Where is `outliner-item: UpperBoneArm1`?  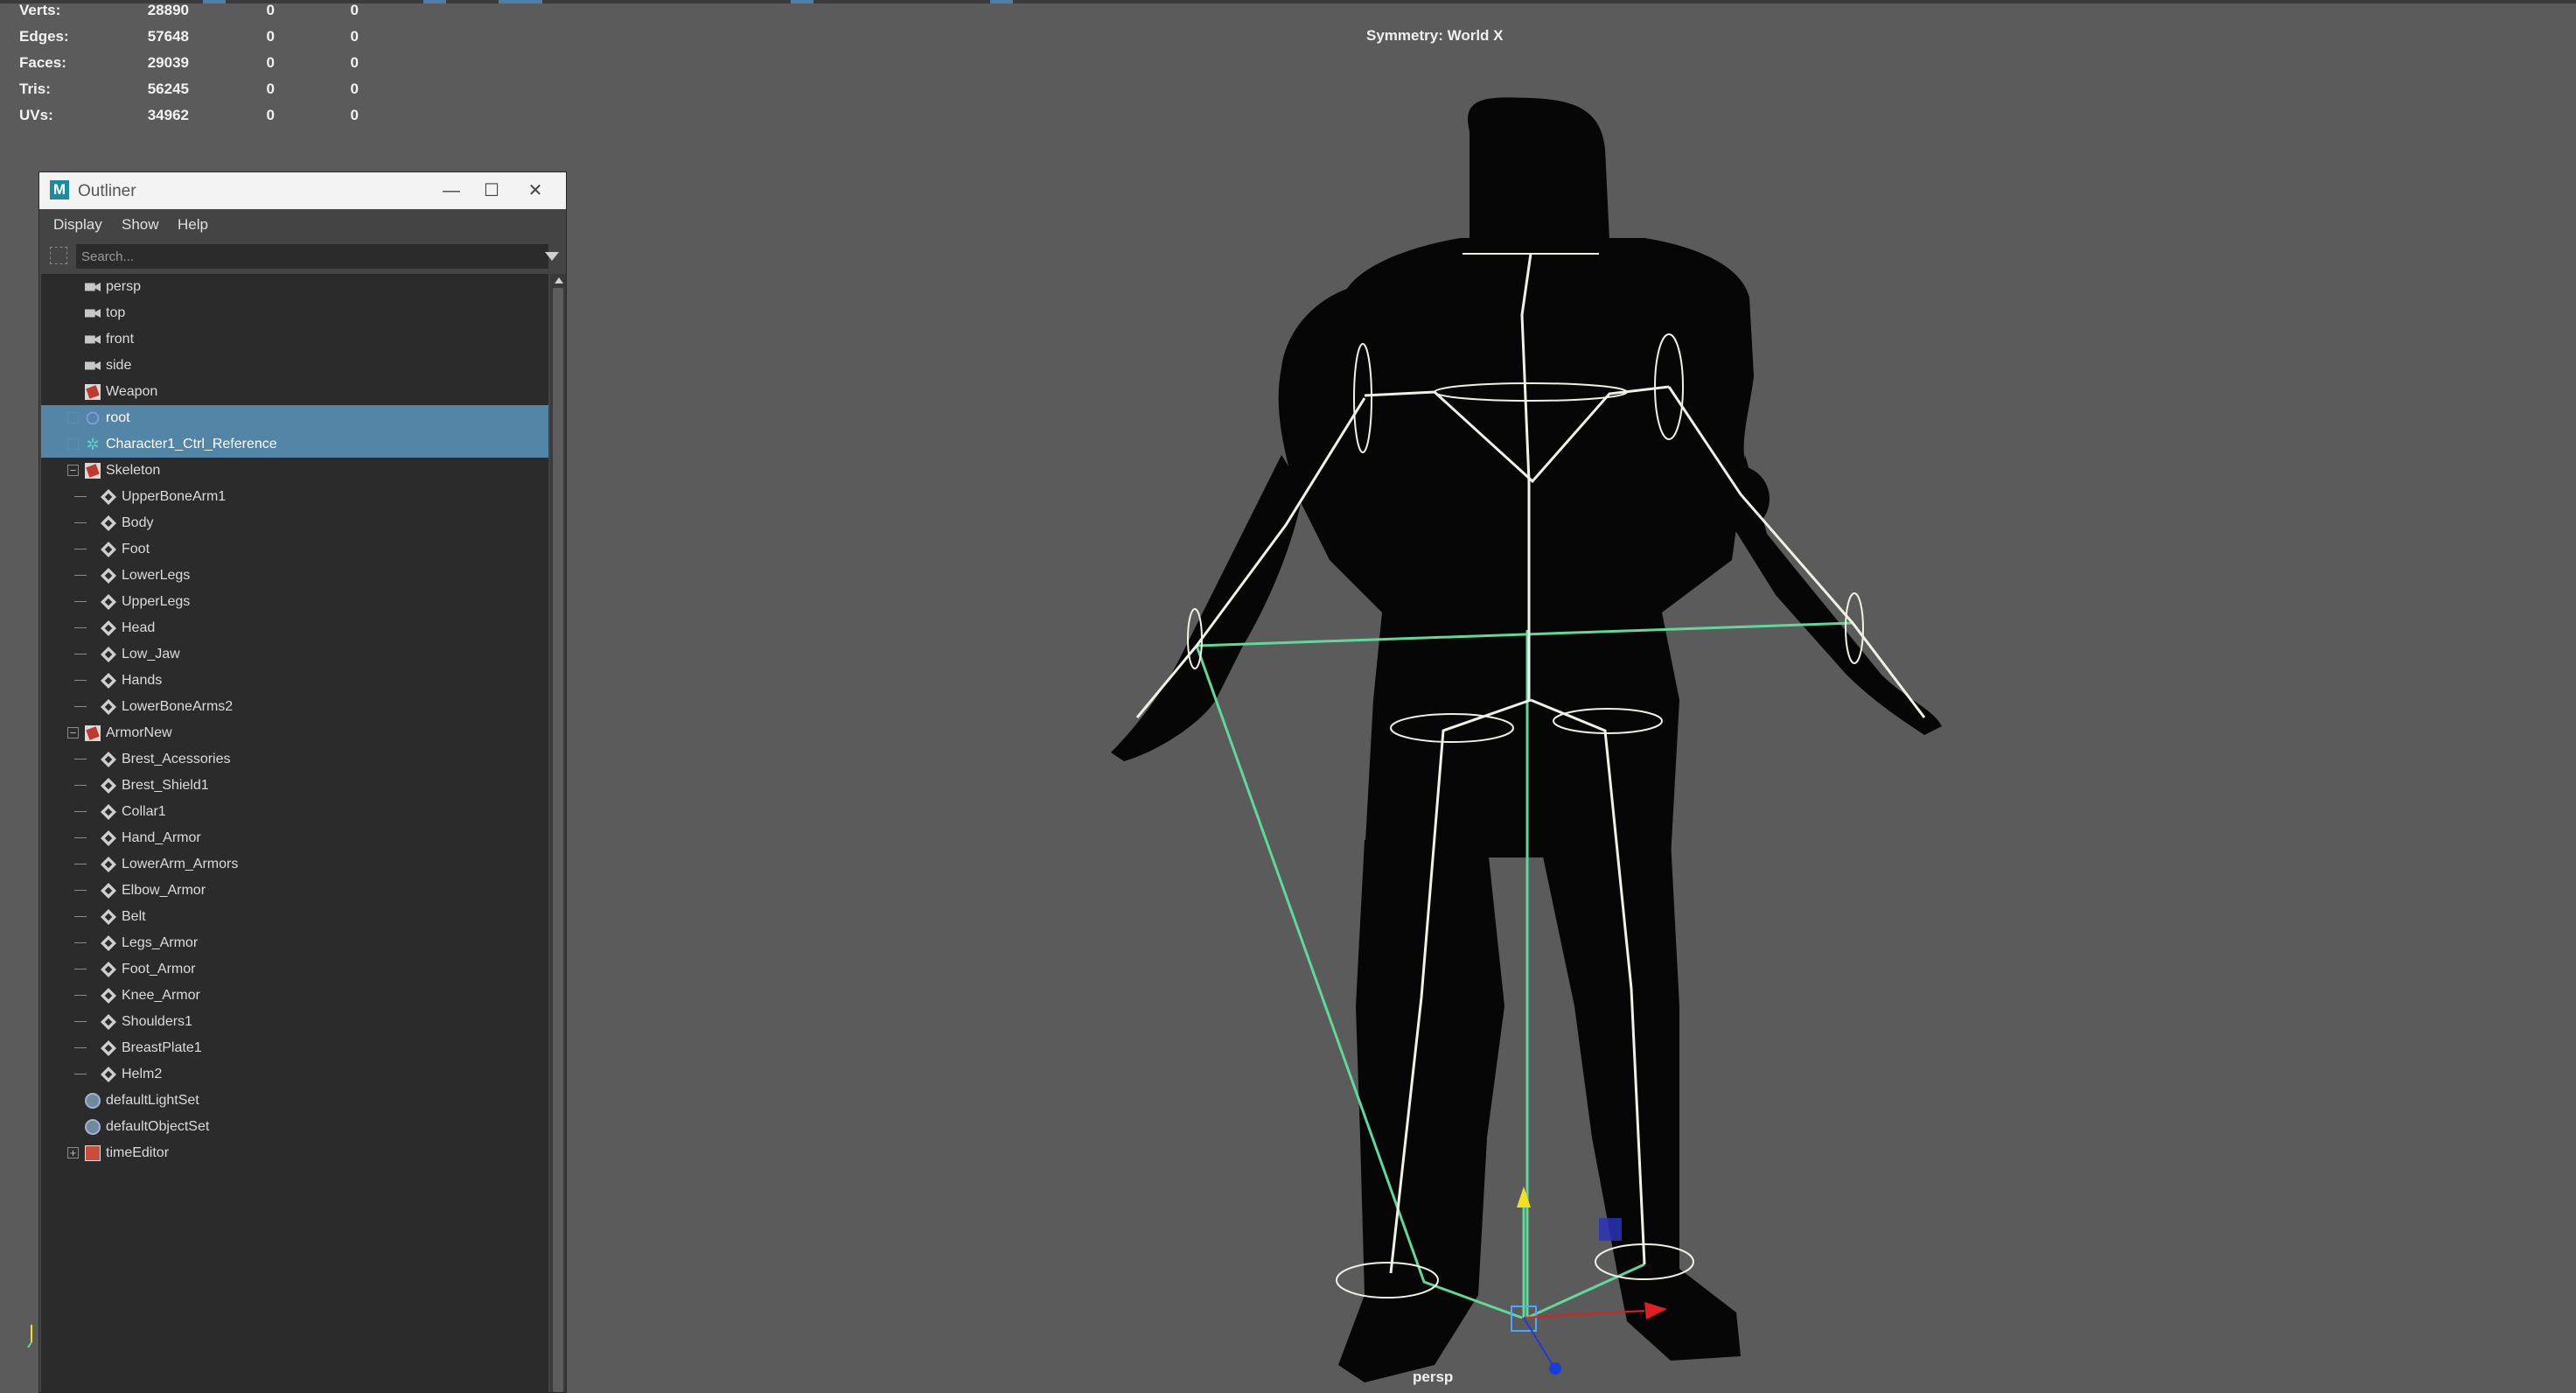 outliner-item: UpperBoneArm1 is located at coordinates (294, 497).